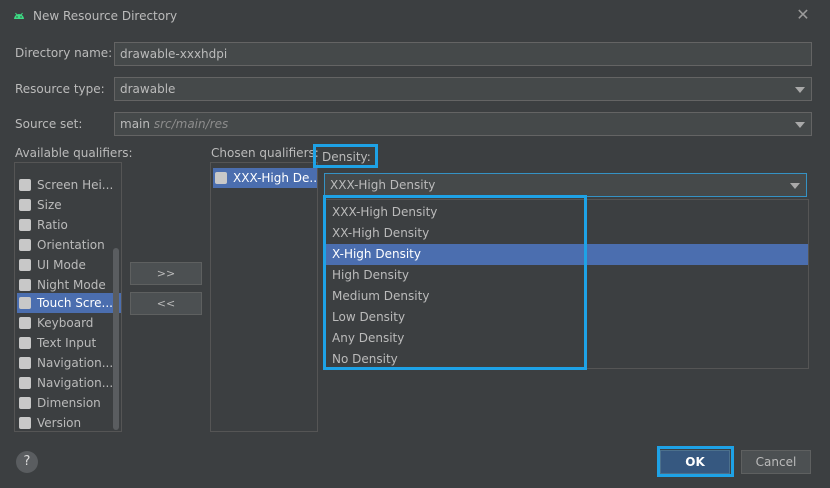 Image resolution: width=830 pixels, height=488 pixels. I want to click on cancel-button: Cancel, so click(776, 462).